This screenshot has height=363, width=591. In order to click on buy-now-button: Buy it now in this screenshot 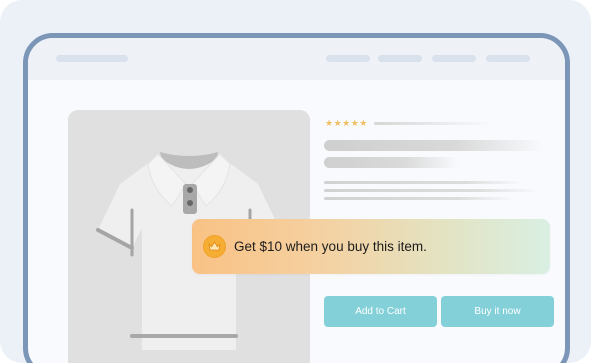, I will do `click(497, 311)`.